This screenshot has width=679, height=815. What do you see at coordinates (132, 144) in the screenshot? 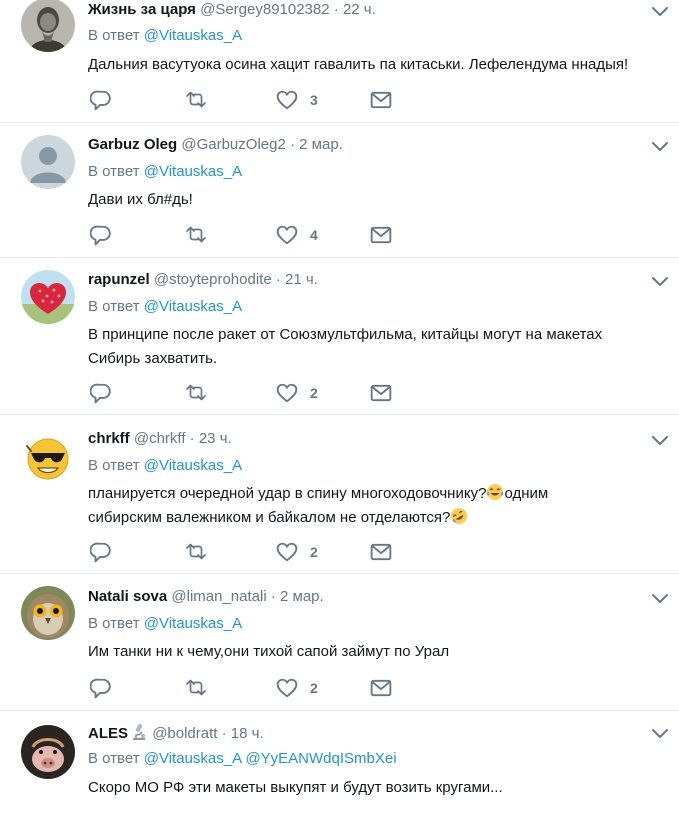
I see `display-name: Garbuz Oleg` at bounding box center [132, 144].